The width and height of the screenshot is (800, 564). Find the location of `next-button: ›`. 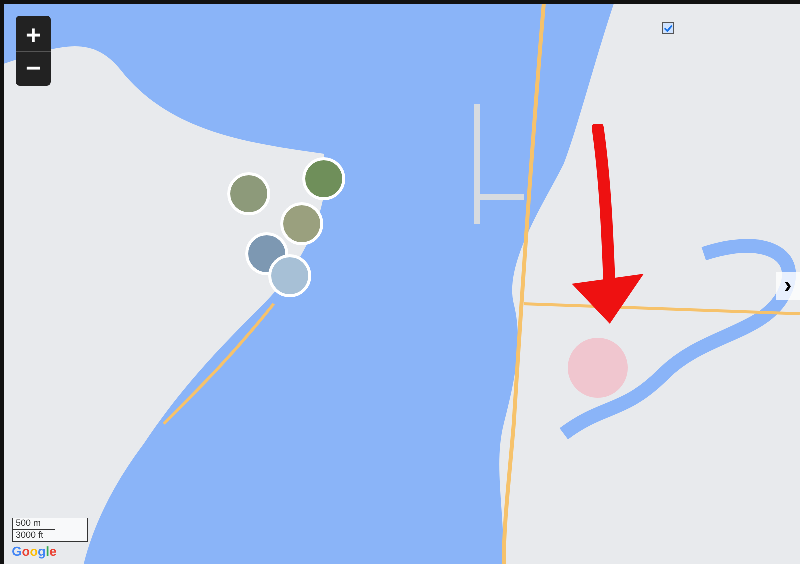

next-button: › is located at coordinates (788, 286).